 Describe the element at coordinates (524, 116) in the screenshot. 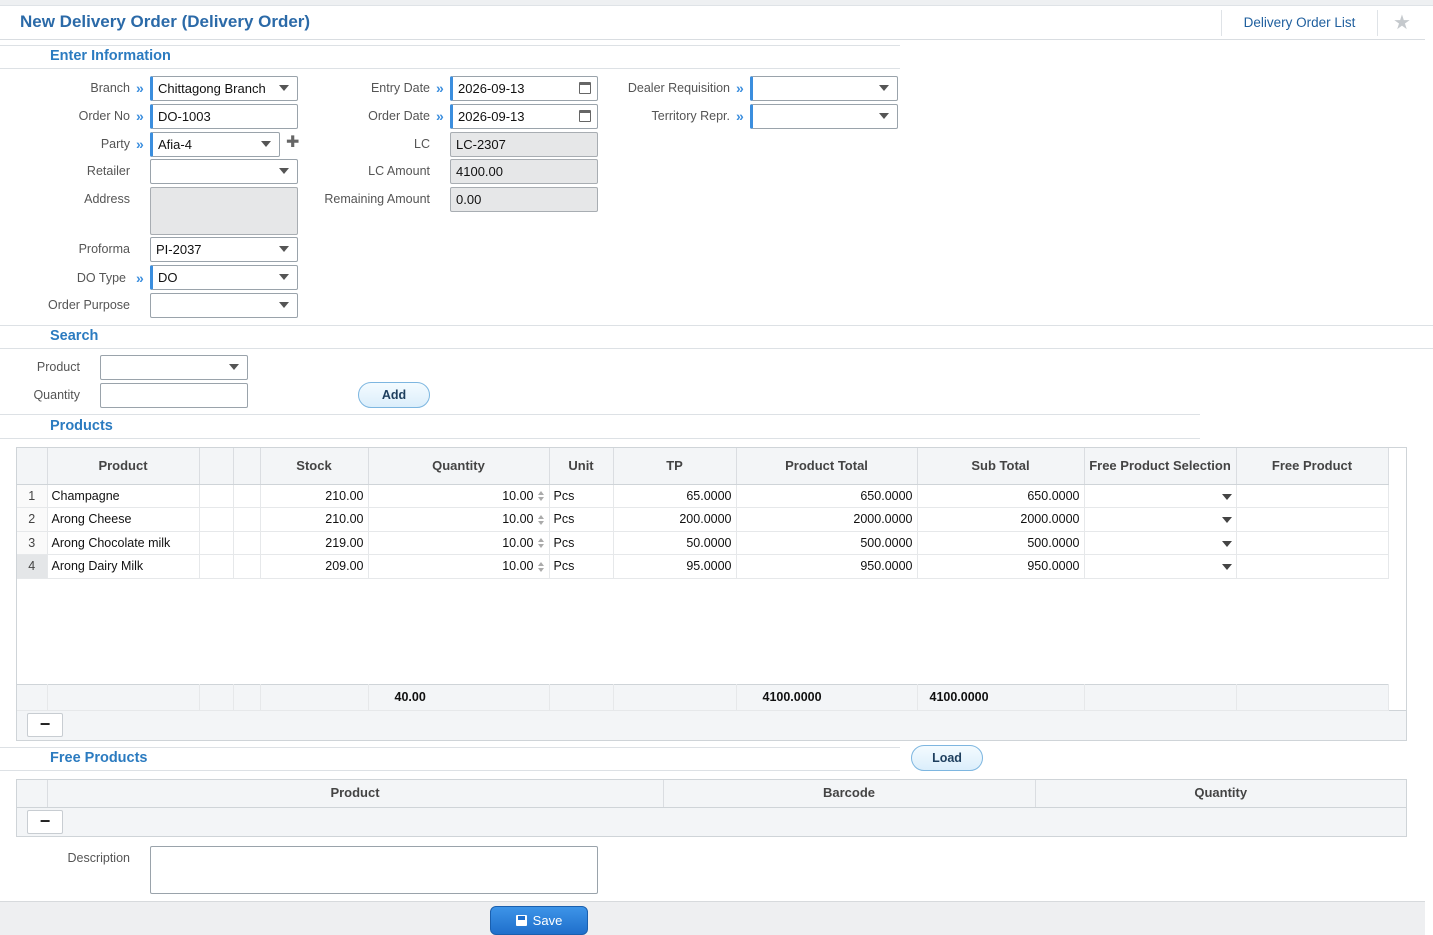

I see `order-date-input: 2026-09-13` at that location.